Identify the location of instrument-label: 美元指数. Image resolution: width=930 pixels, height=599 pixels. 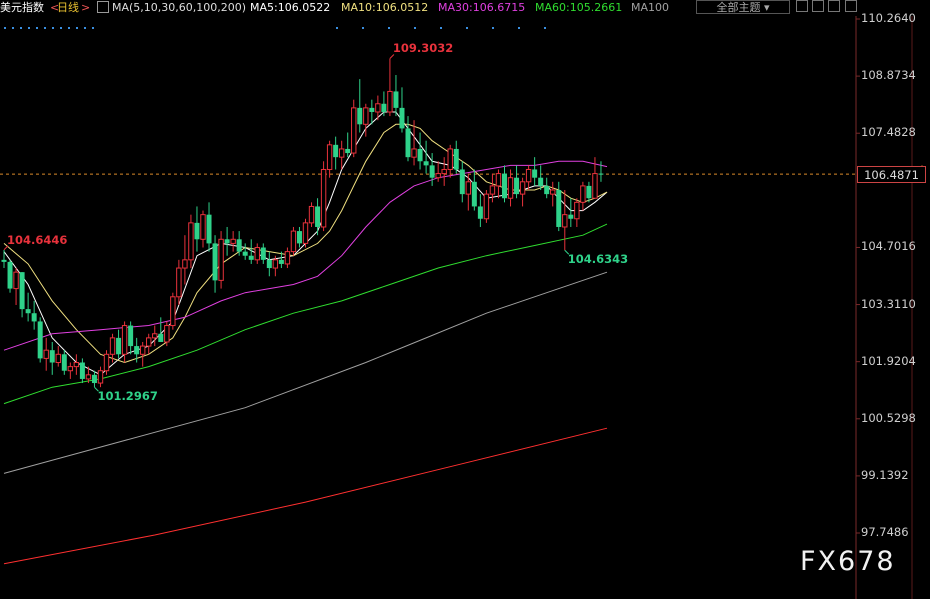
(22, 7).